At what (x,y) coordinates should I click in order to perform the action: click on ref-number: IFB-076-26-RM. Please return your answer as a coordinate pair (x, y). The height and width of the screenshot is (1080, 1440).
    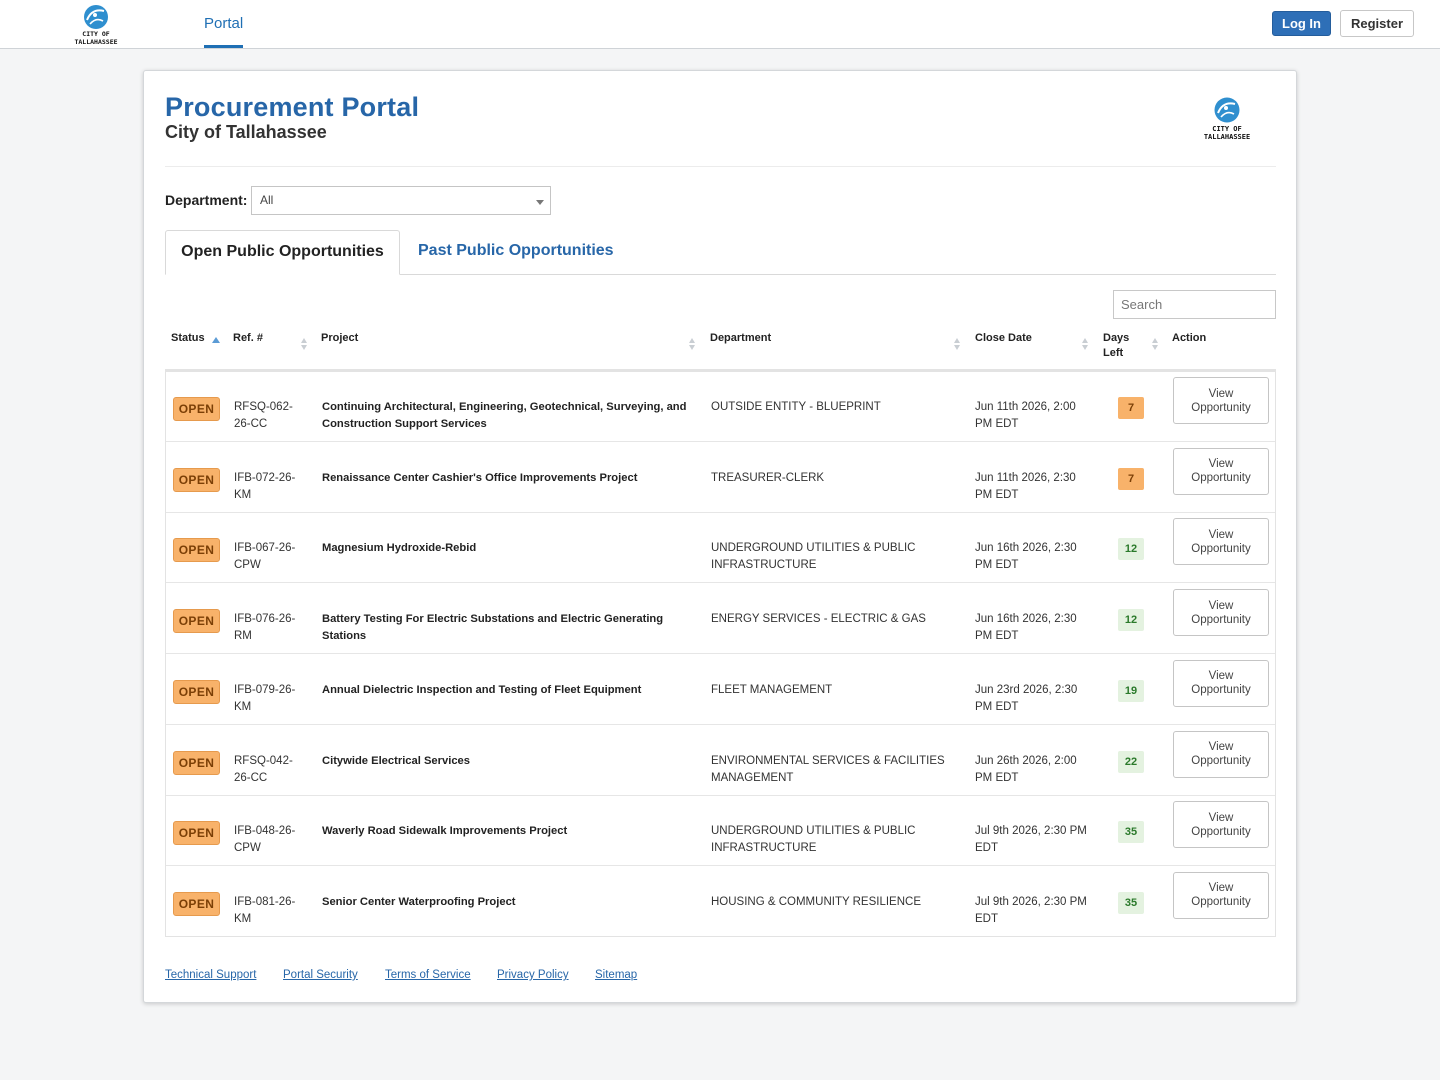
    Looking at the image, I should click on (265, 628).